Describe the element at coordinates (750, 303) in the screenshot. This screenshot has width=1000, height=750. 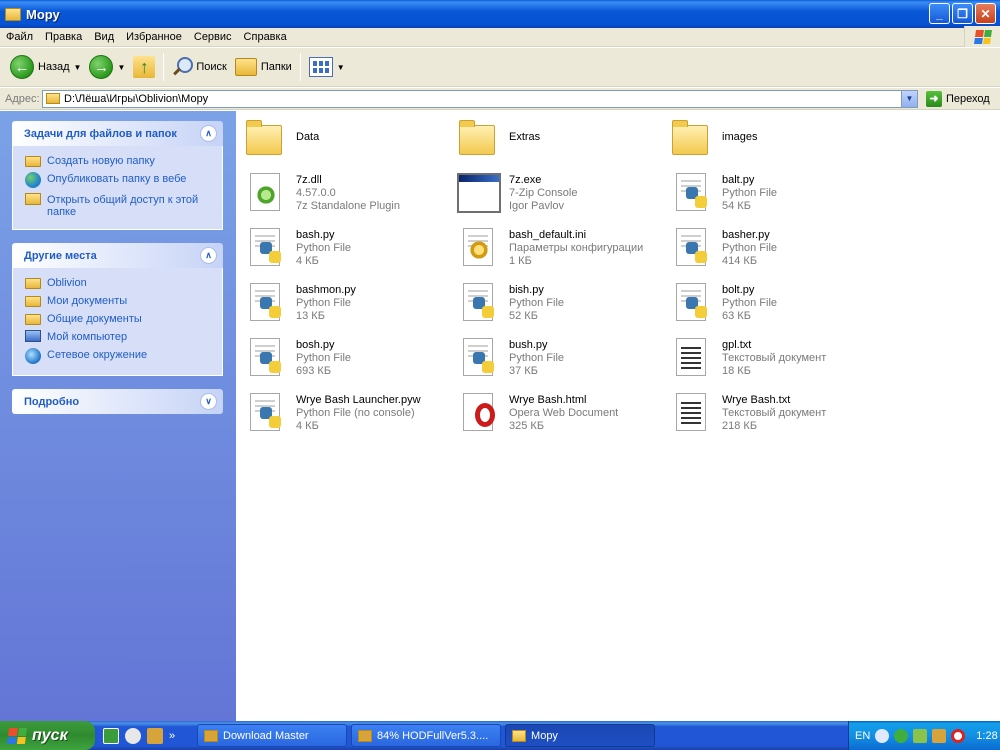
I see `file-detail: Python File` at that location.